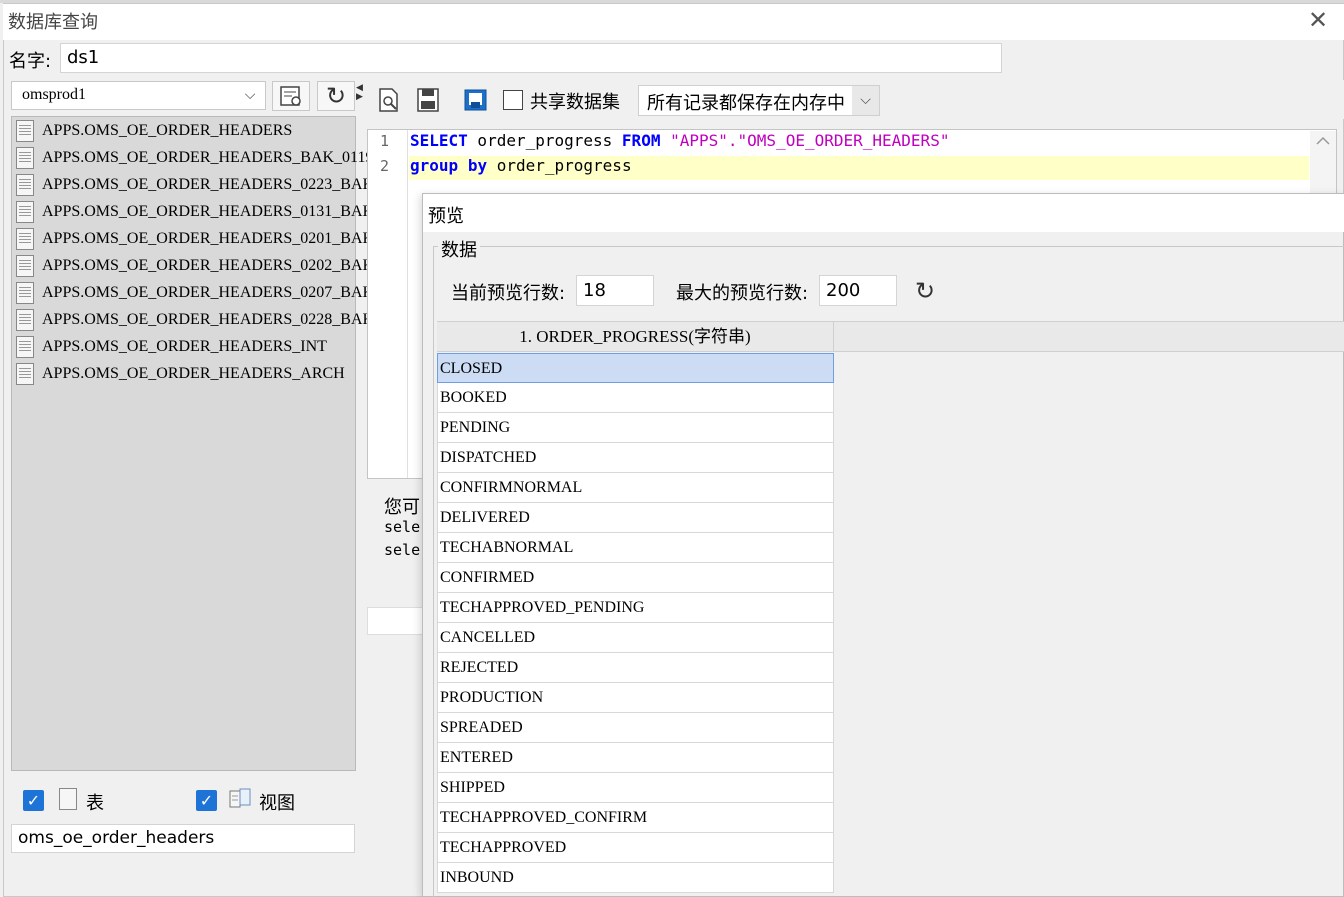 The height and width of the screenshot is (897, 1344). Describe the element at coordinates (208, 319) in the screenshot. I see `table-name: APPS.OMS_OE_ORDER_HEADERS_0228_BAK` at that location.